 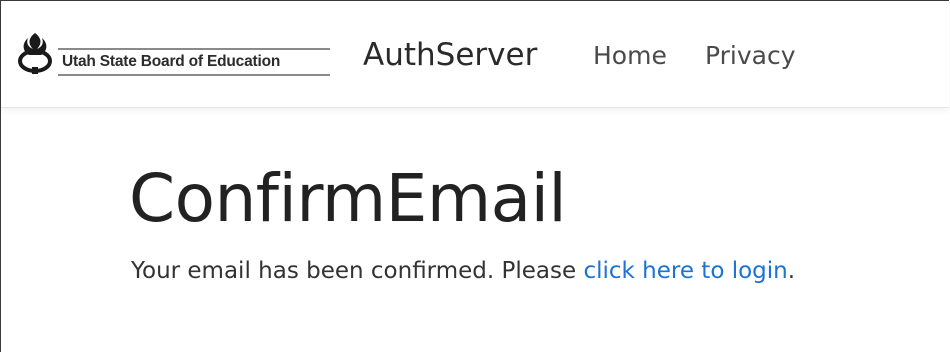 What do you see at coordinates (750, 55) in the screenshot?
I see `nav-privacy-link: Privacy` at bounding box center [750, 55].